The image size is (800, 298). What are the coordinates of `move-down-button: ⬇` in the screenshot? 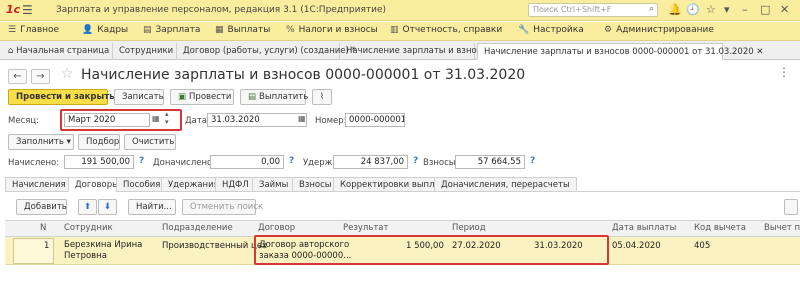 It's located at (107, 207).